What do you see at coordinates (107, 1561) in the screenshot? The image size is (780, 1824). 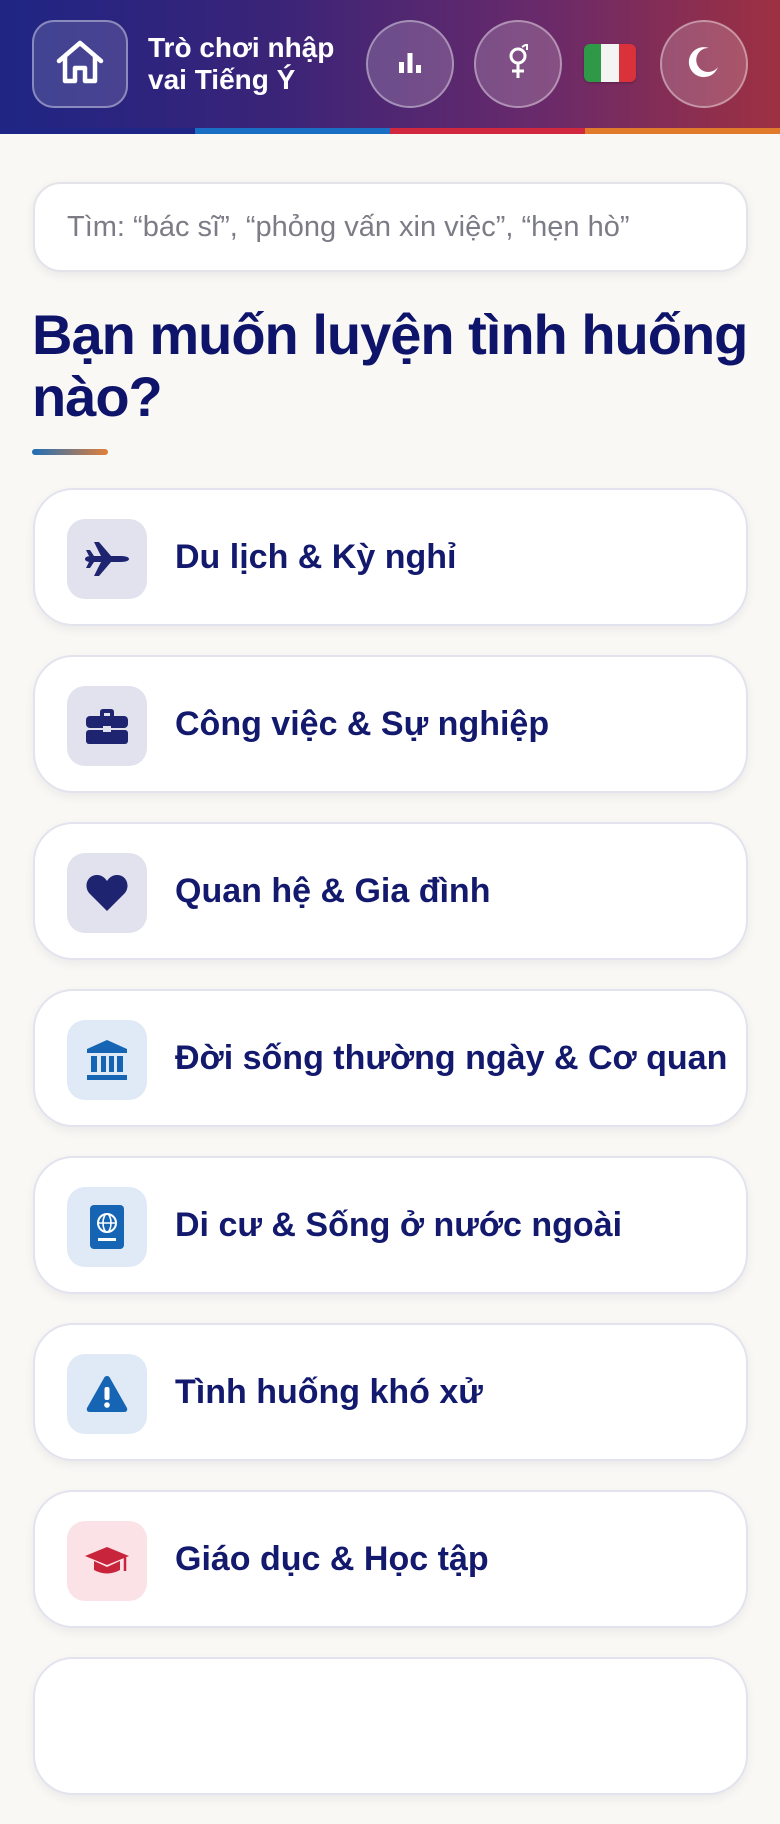 I see `graduation-cap-icon` at bounding box center [107, 1561].